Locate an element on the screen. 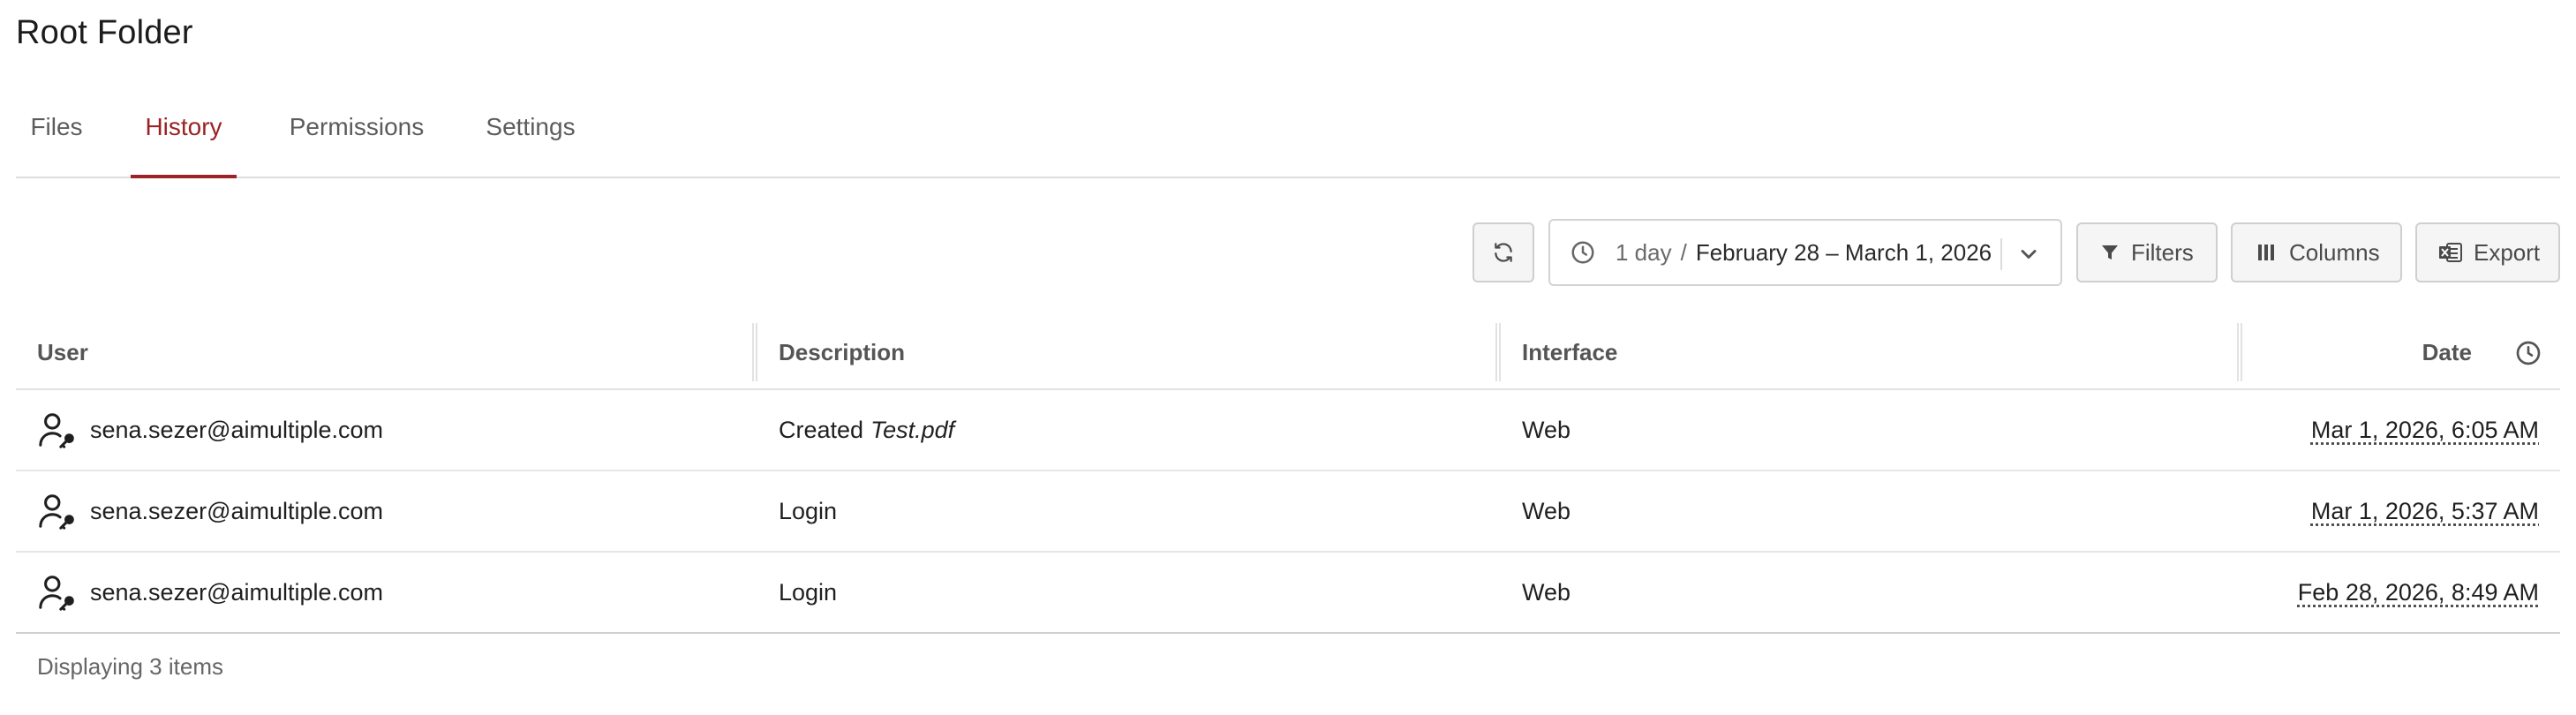  tab-bar: Files History Permissions Settings is located at coordinates (1288, 137).